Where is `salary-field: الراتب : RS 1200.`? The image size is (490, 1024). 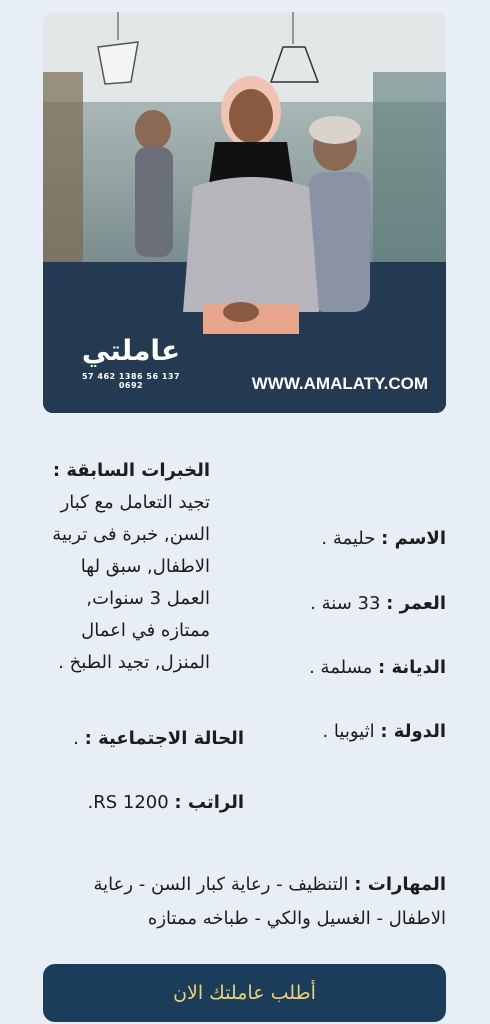
salary-field: الراتب : RS 1200. is located at coordinates (165, 803).